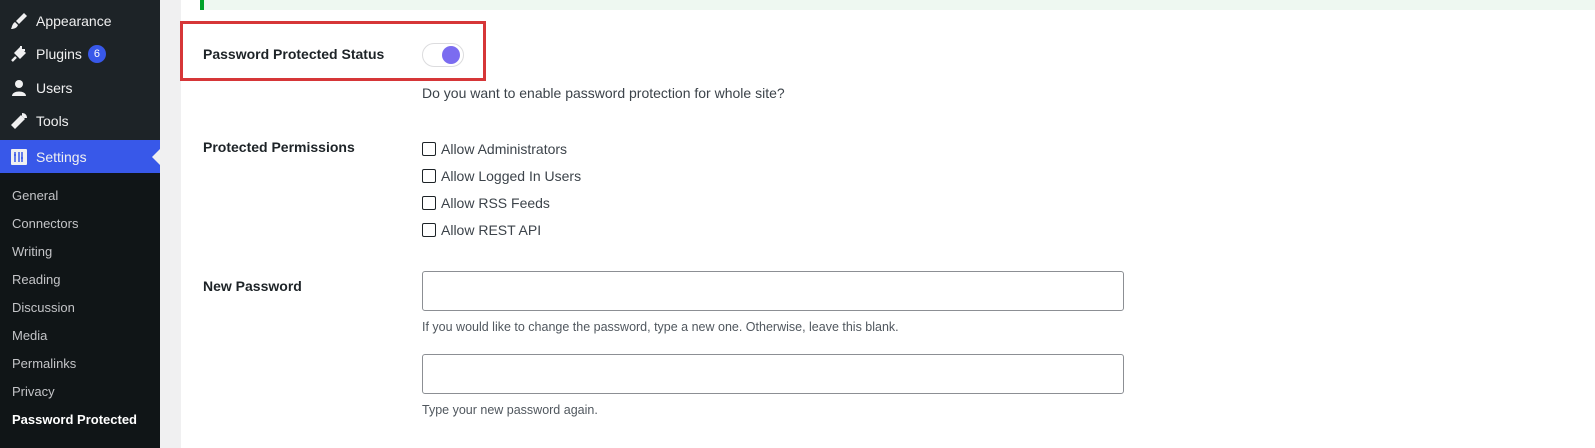 This screenshot has height=448, width=1595. Describe the element at coordinates (74, 419) in the screenshot. I see `submenu-password-protected: Password Protected` at that location.